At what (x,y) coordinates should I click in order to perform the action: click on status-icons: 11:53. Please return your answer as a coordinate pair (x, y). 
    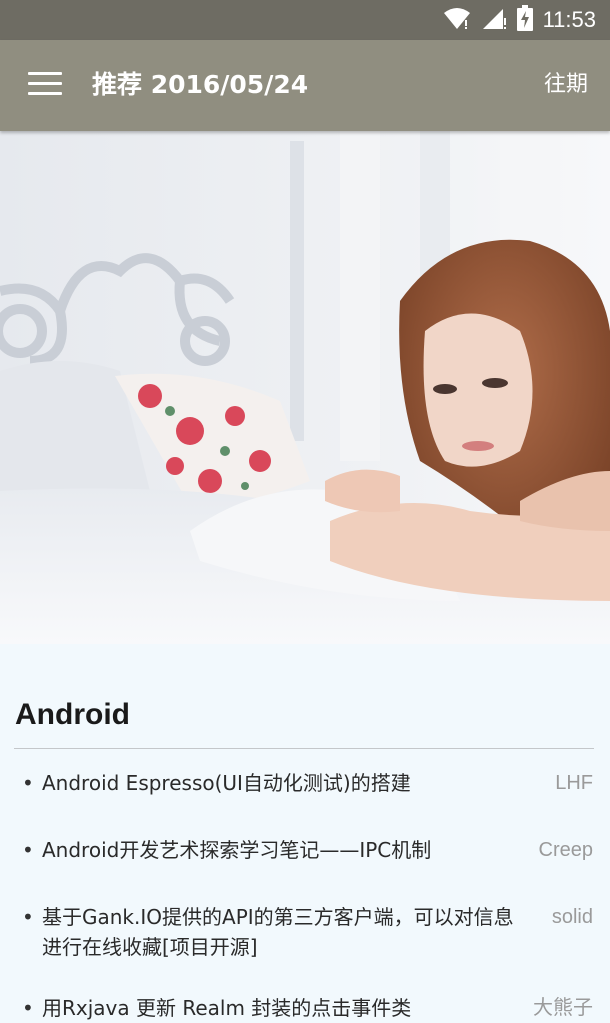
    Looking at the image, I should click on (519, 20).